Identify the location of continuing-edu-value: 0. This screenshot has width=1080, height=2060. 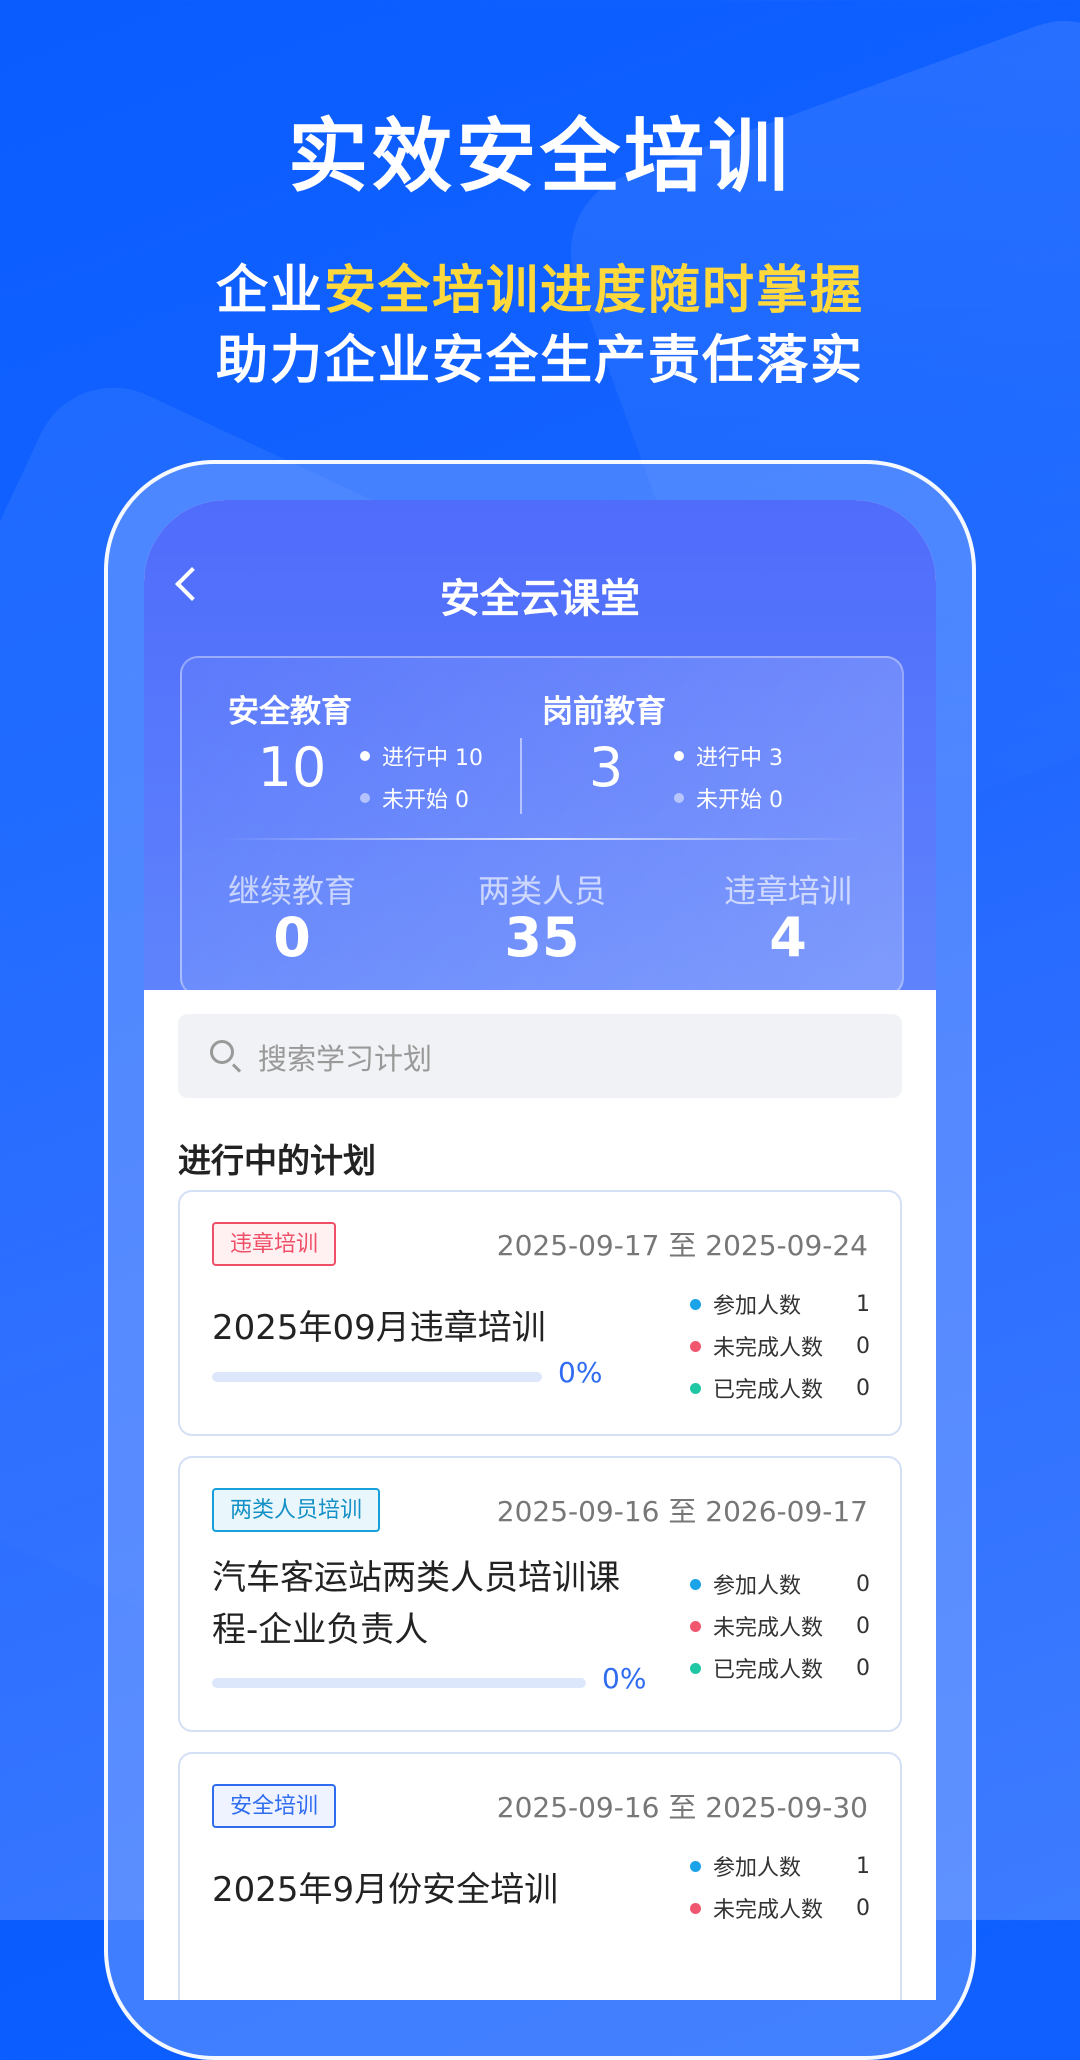
(292, 937).